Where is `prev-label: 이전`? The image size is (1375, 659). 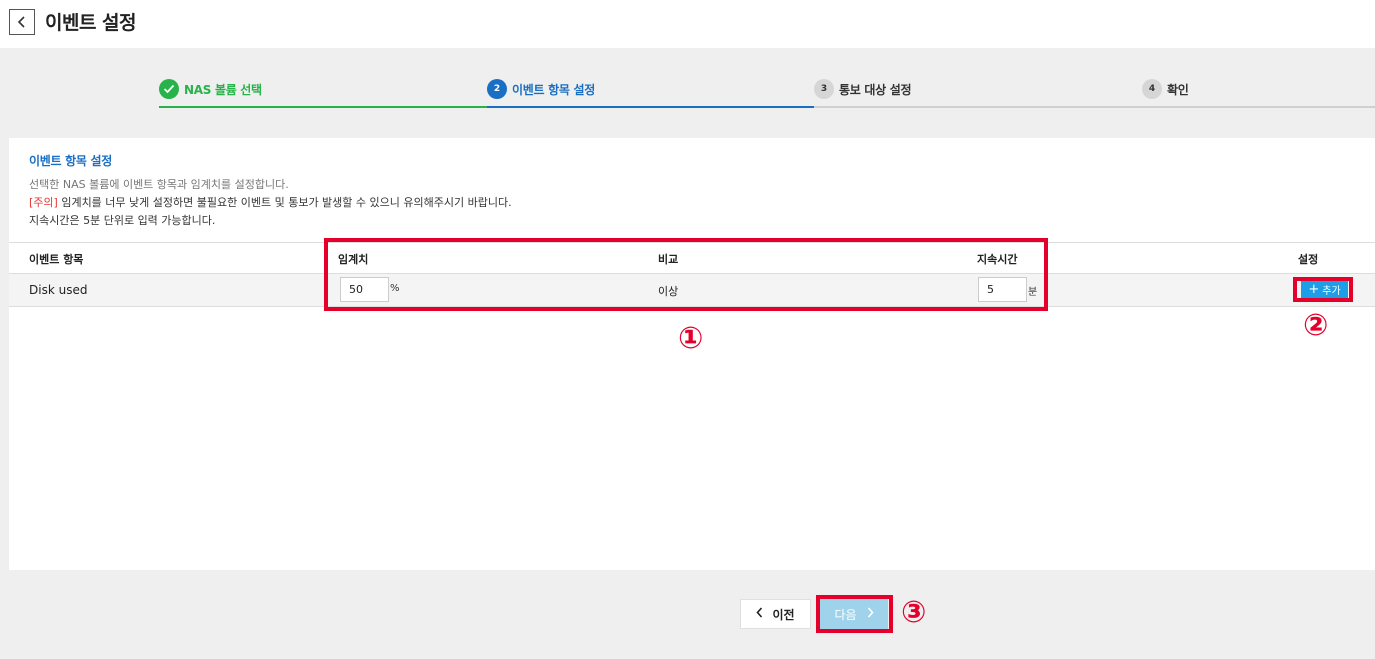
prev-label: 이전 is located at coordinates (783, 614).